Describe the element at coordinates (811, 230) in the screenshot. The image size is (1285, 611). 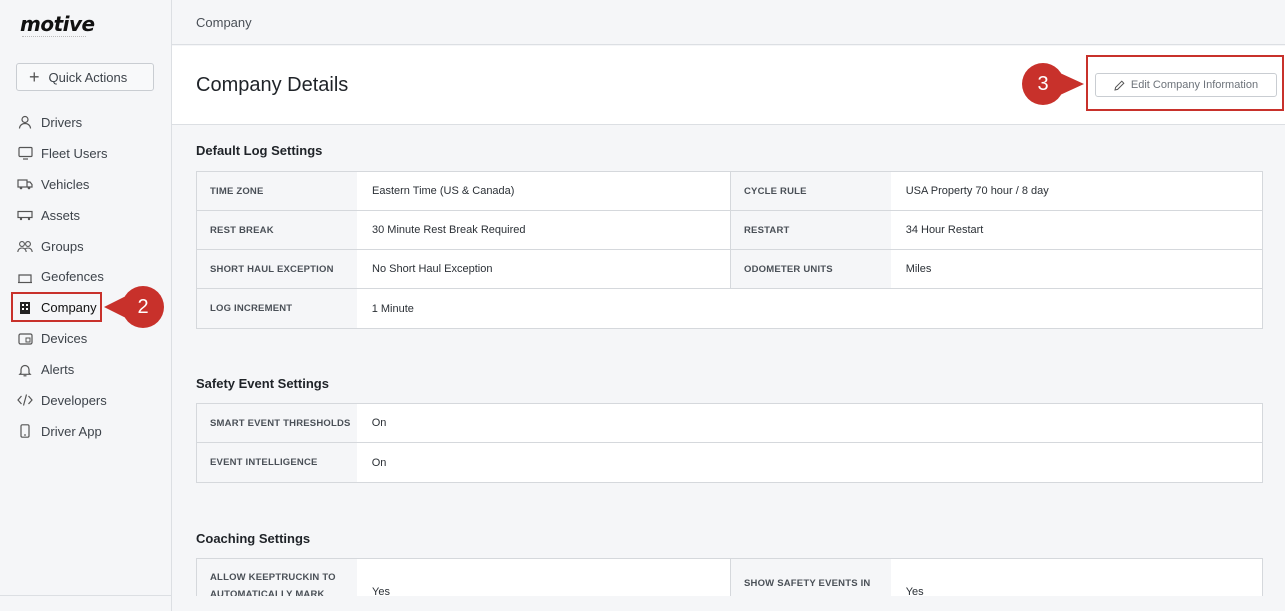
I see `setting-key: RESTART` at that location.